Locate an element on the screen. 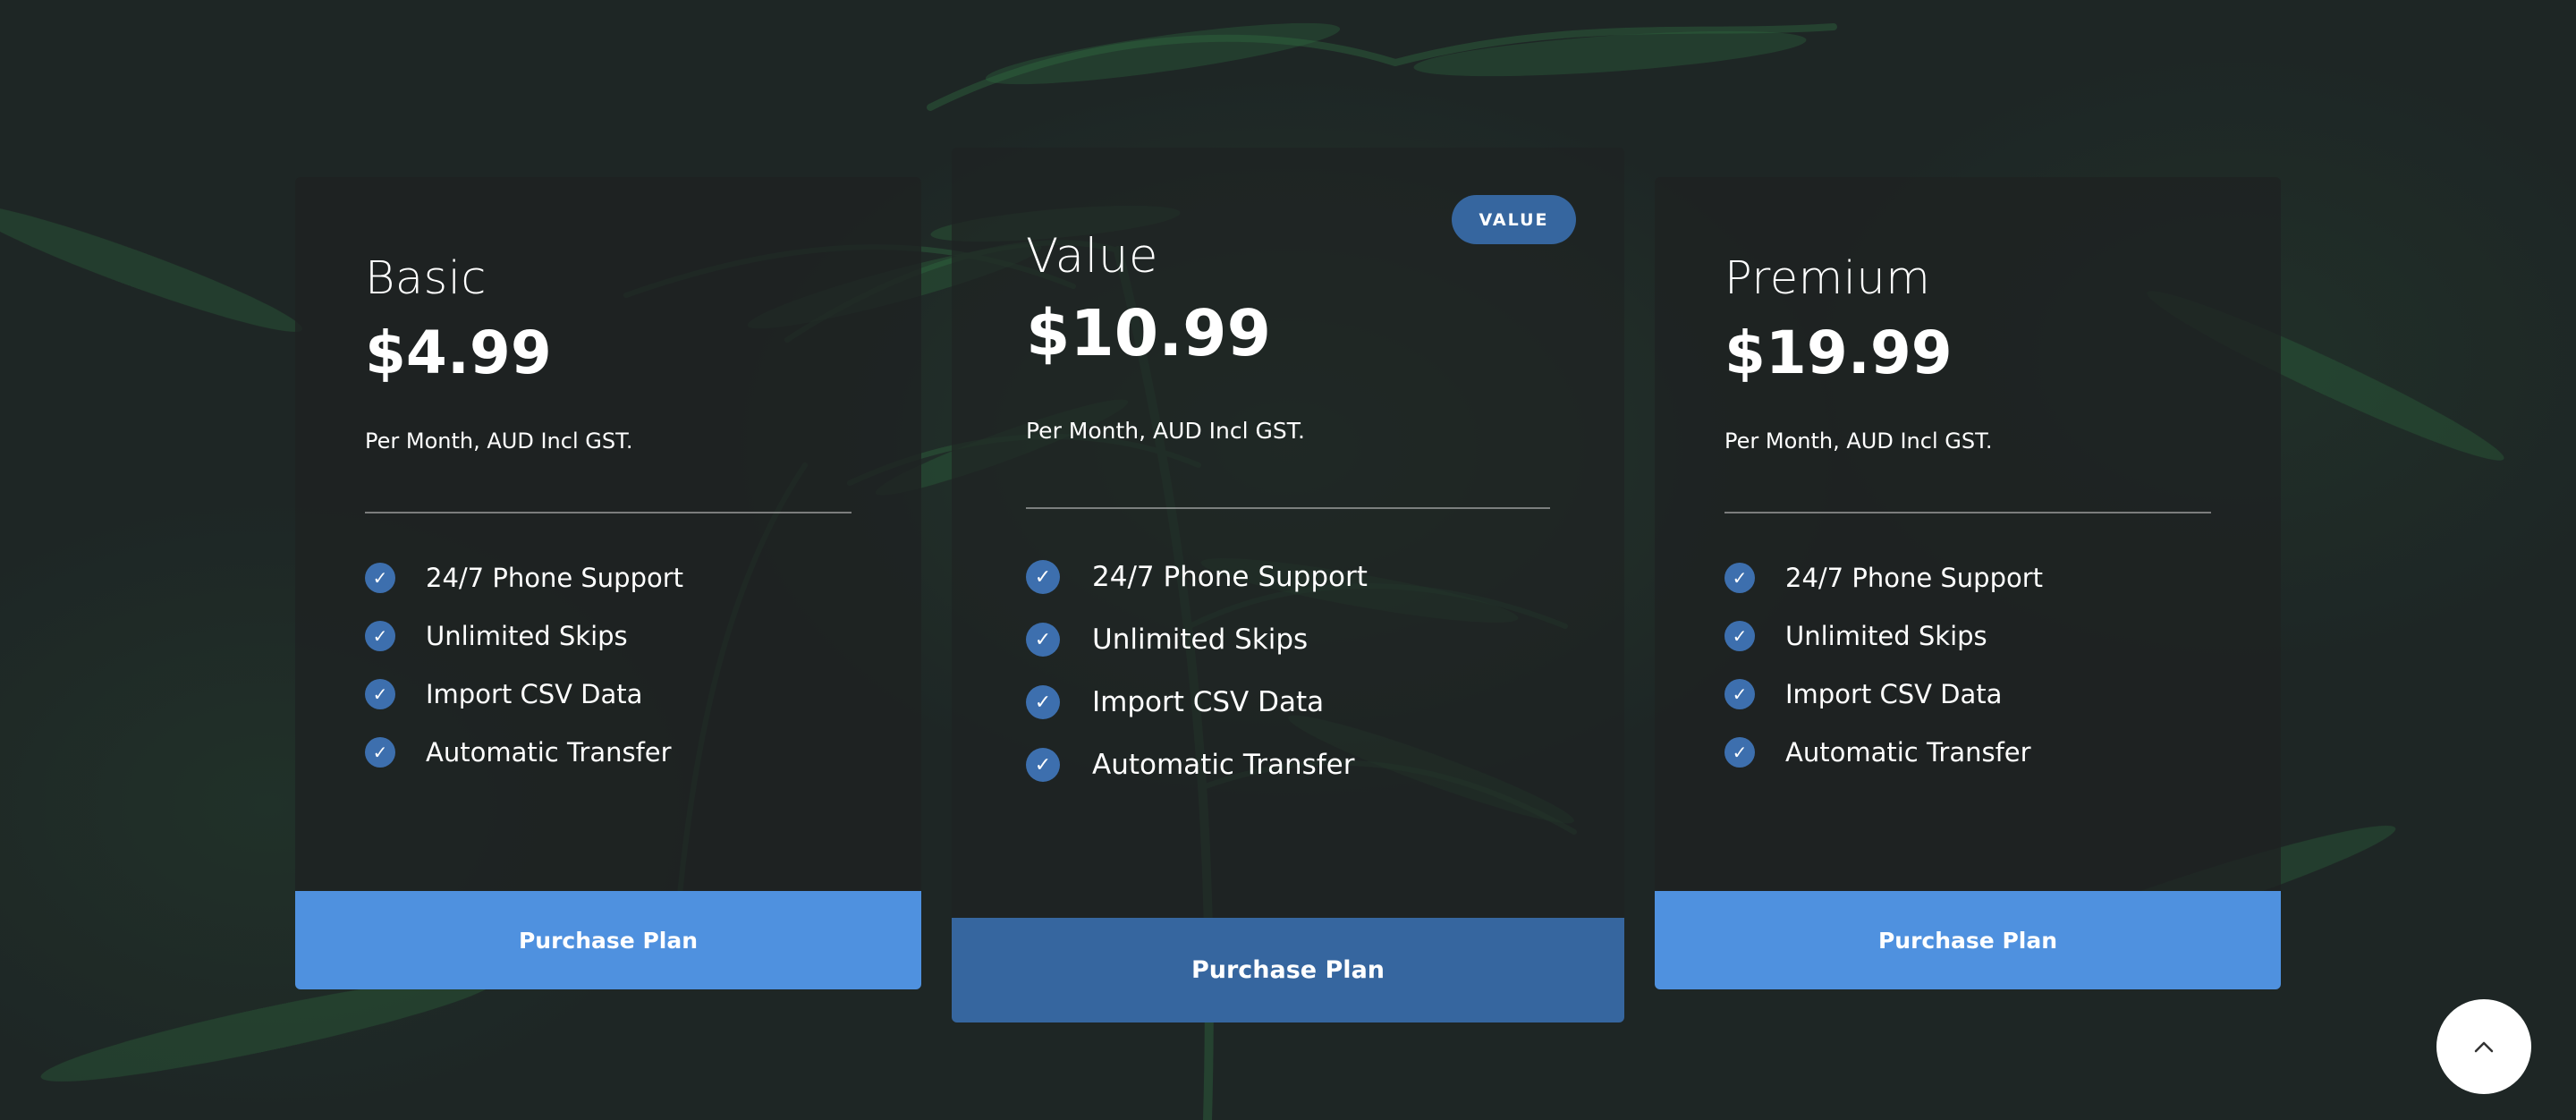  value-badge: VALUE is located at coordinates (1514, 219).